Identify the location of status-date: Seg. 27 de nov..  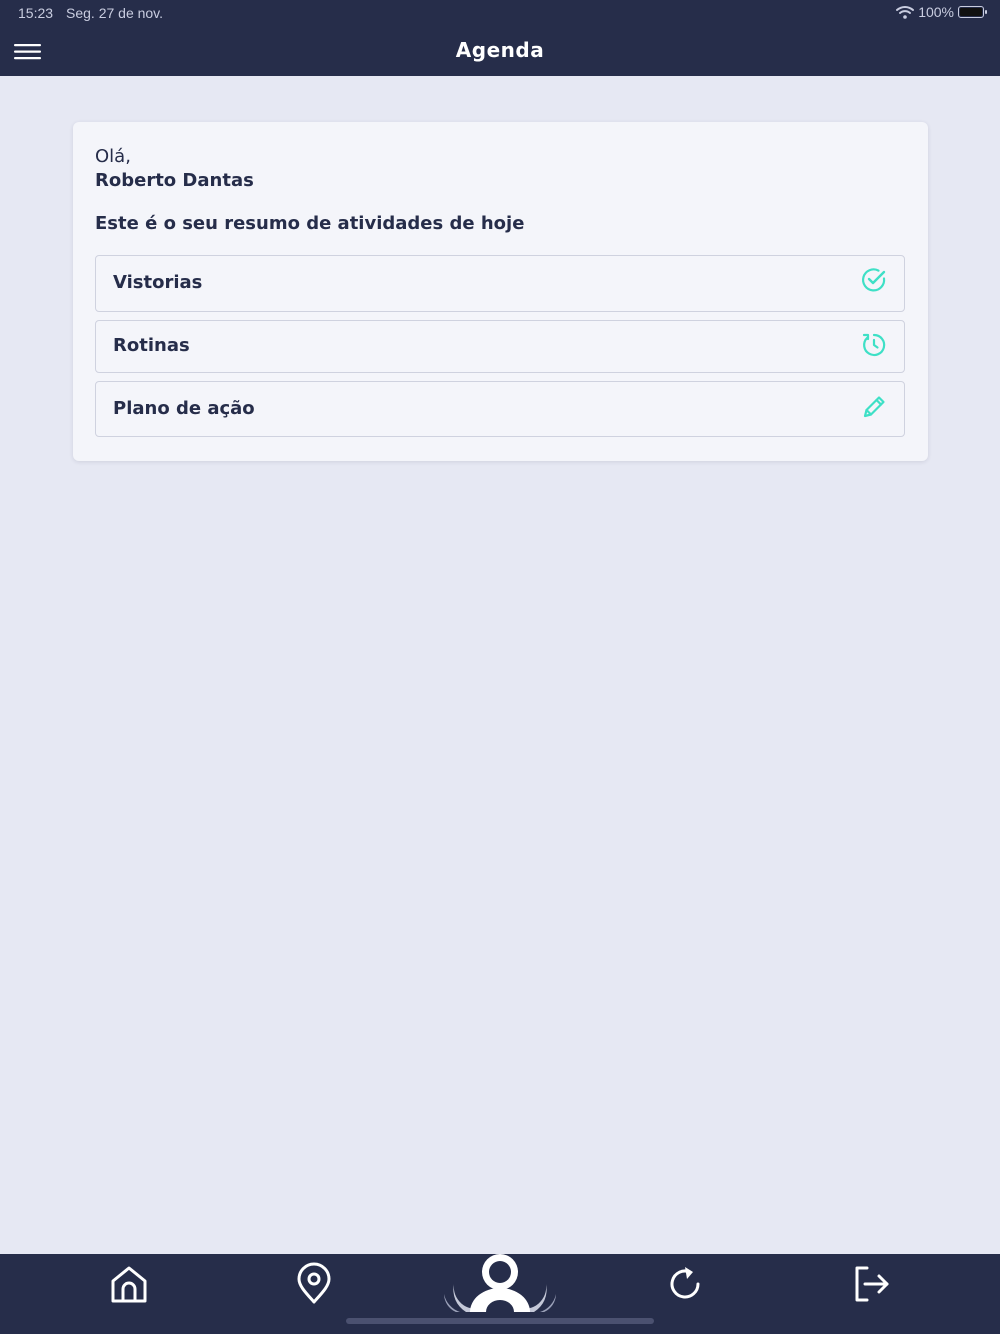
(115, 13).